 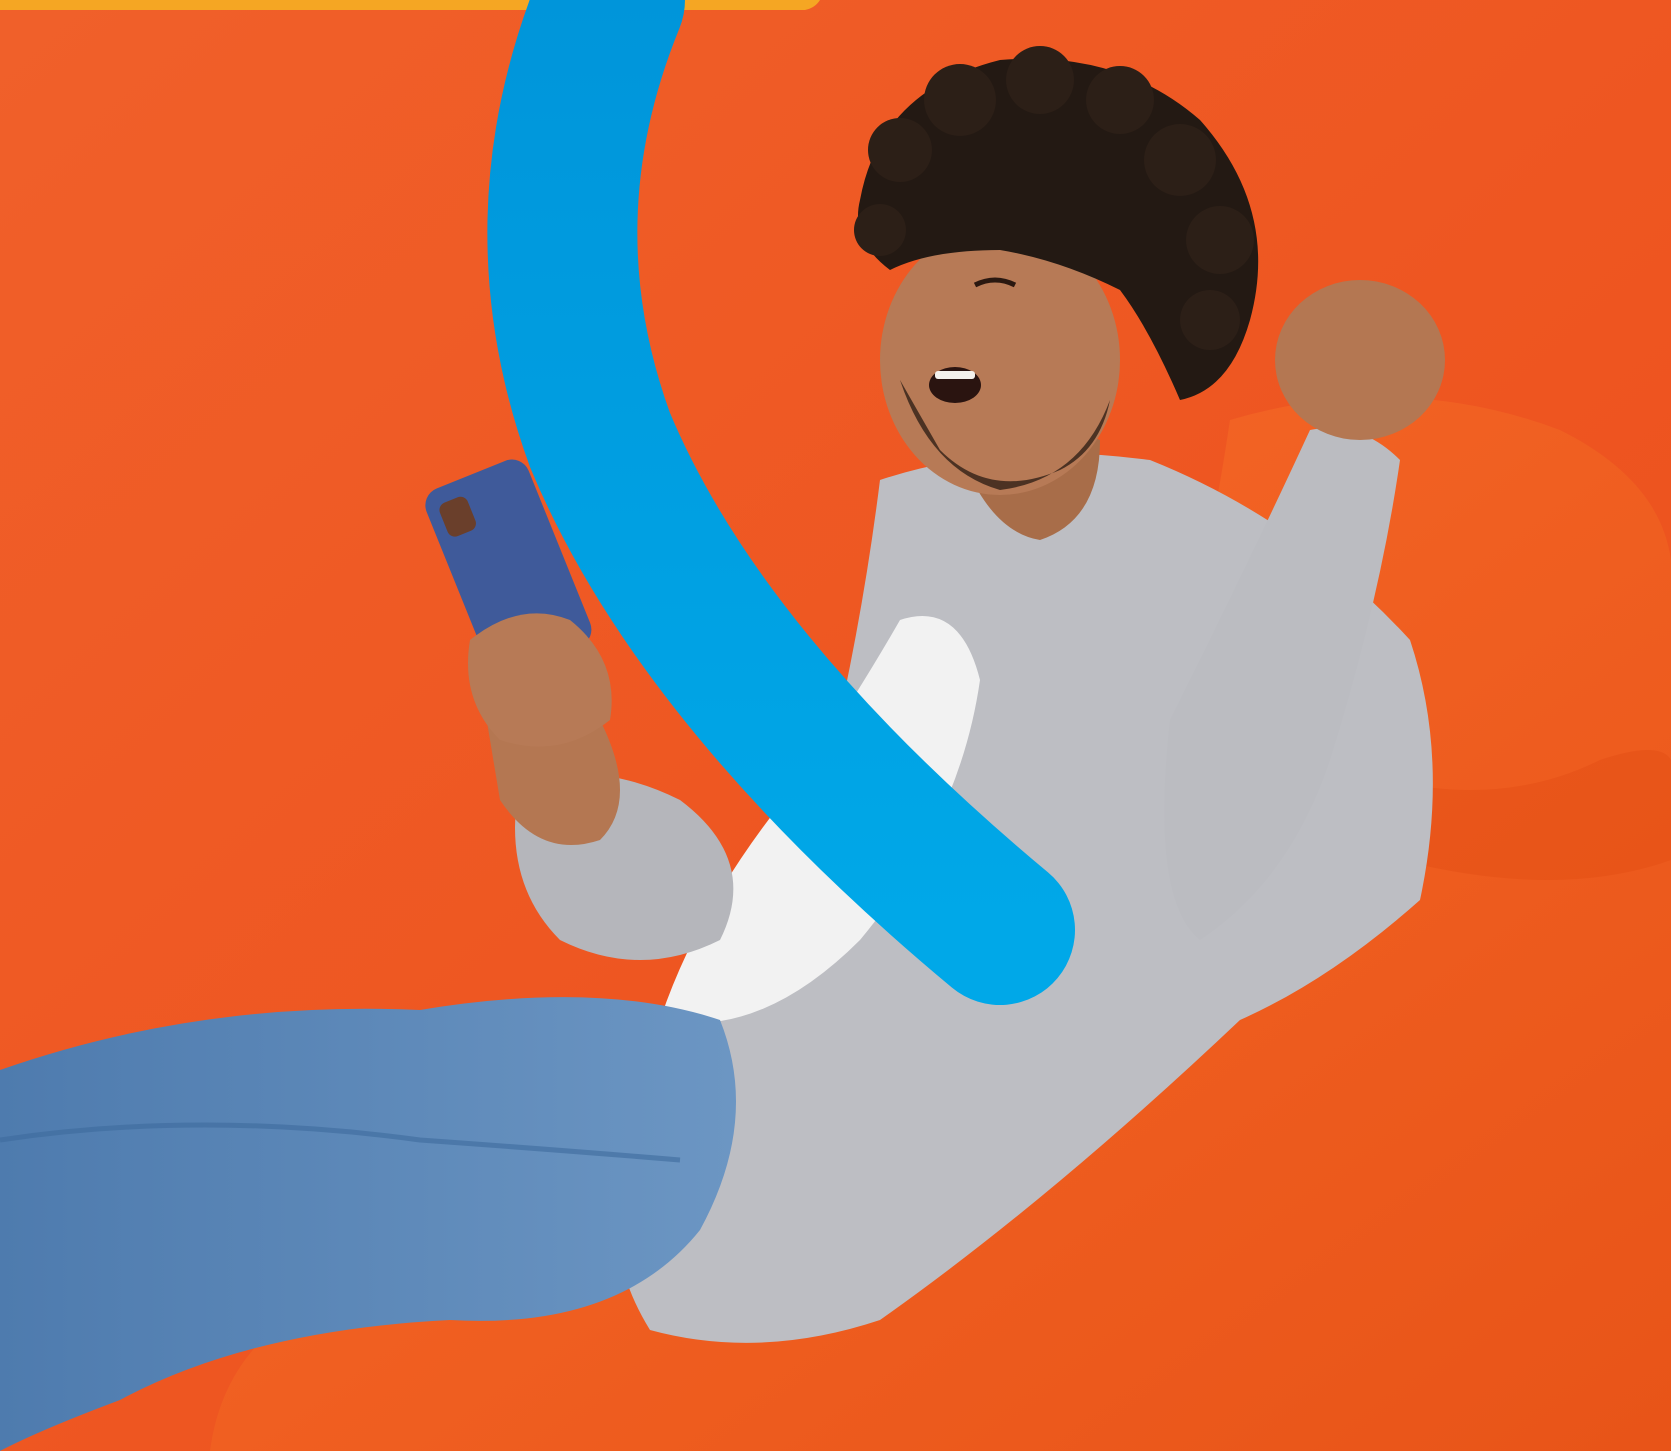 I want to click on teeth, so click(x=955, y=375).